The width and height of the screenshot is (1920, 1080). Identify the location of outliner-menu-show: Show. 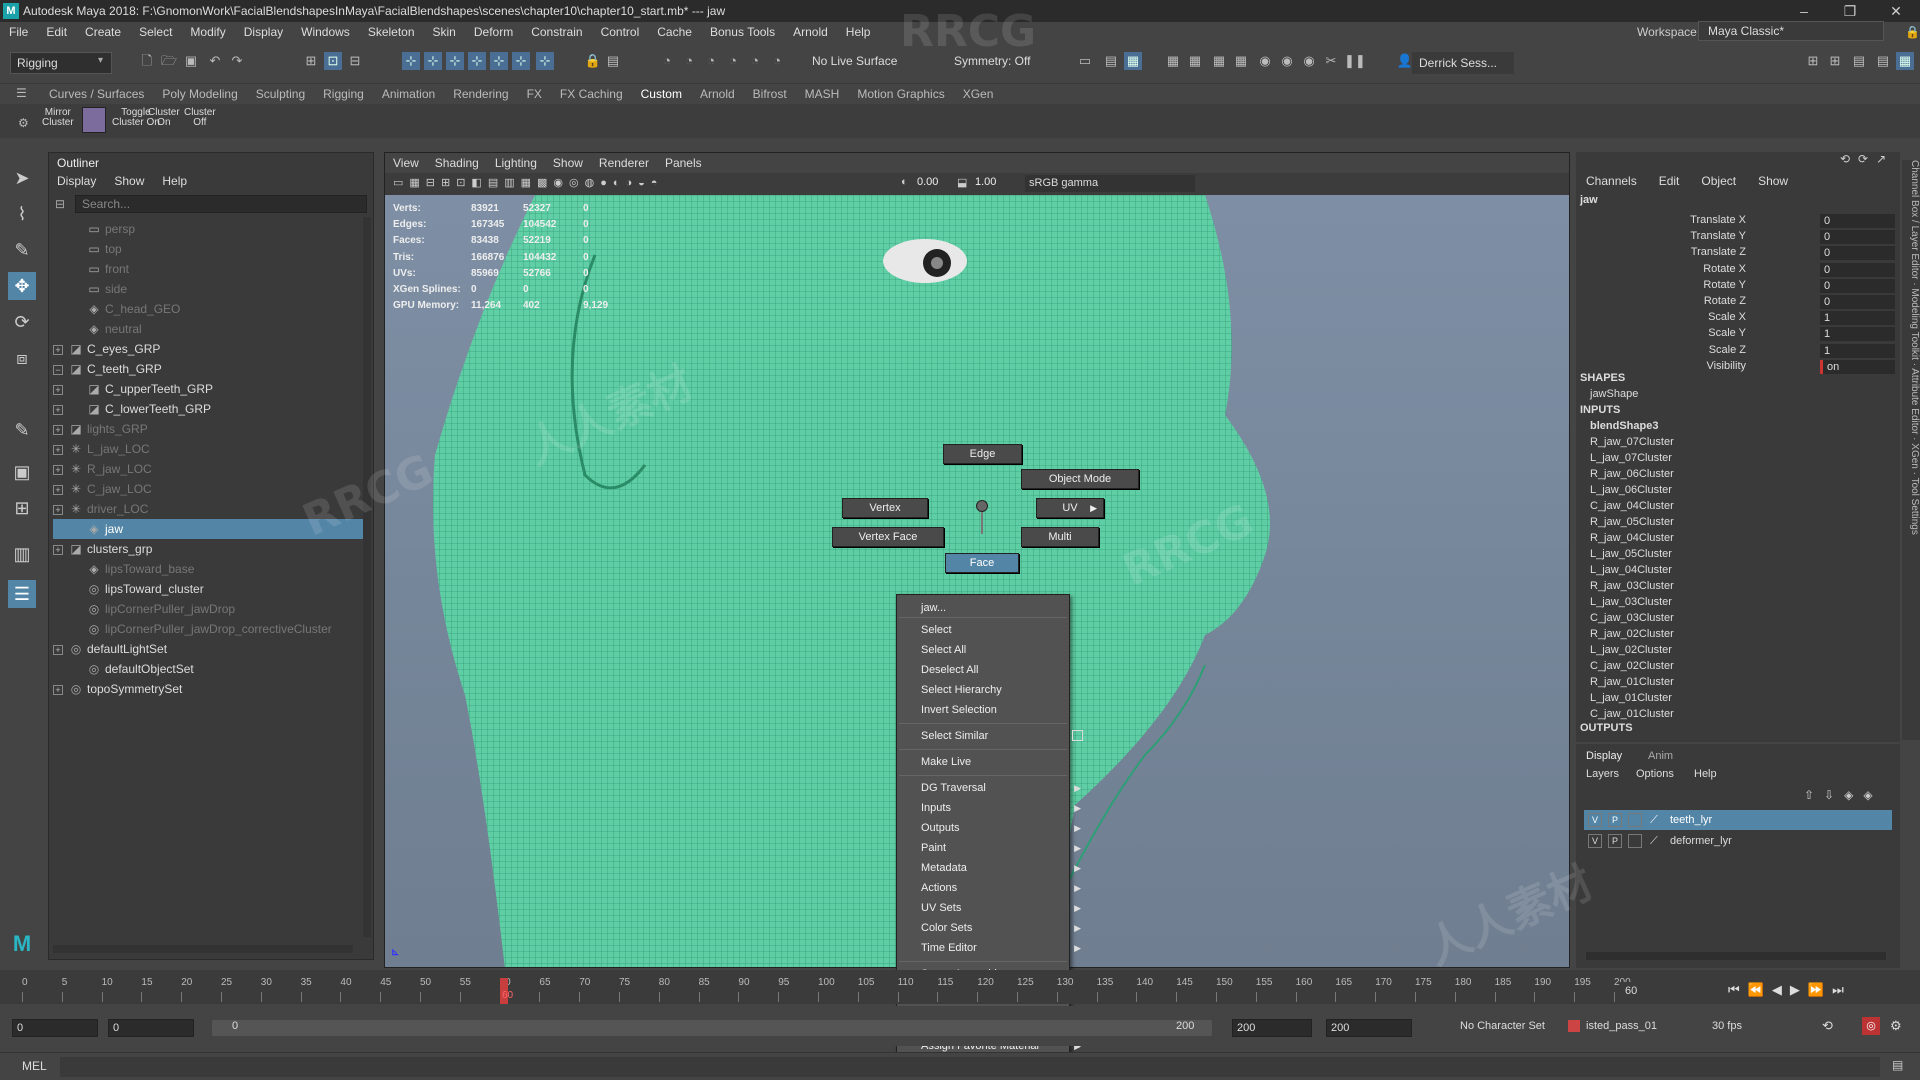
(129, 181).